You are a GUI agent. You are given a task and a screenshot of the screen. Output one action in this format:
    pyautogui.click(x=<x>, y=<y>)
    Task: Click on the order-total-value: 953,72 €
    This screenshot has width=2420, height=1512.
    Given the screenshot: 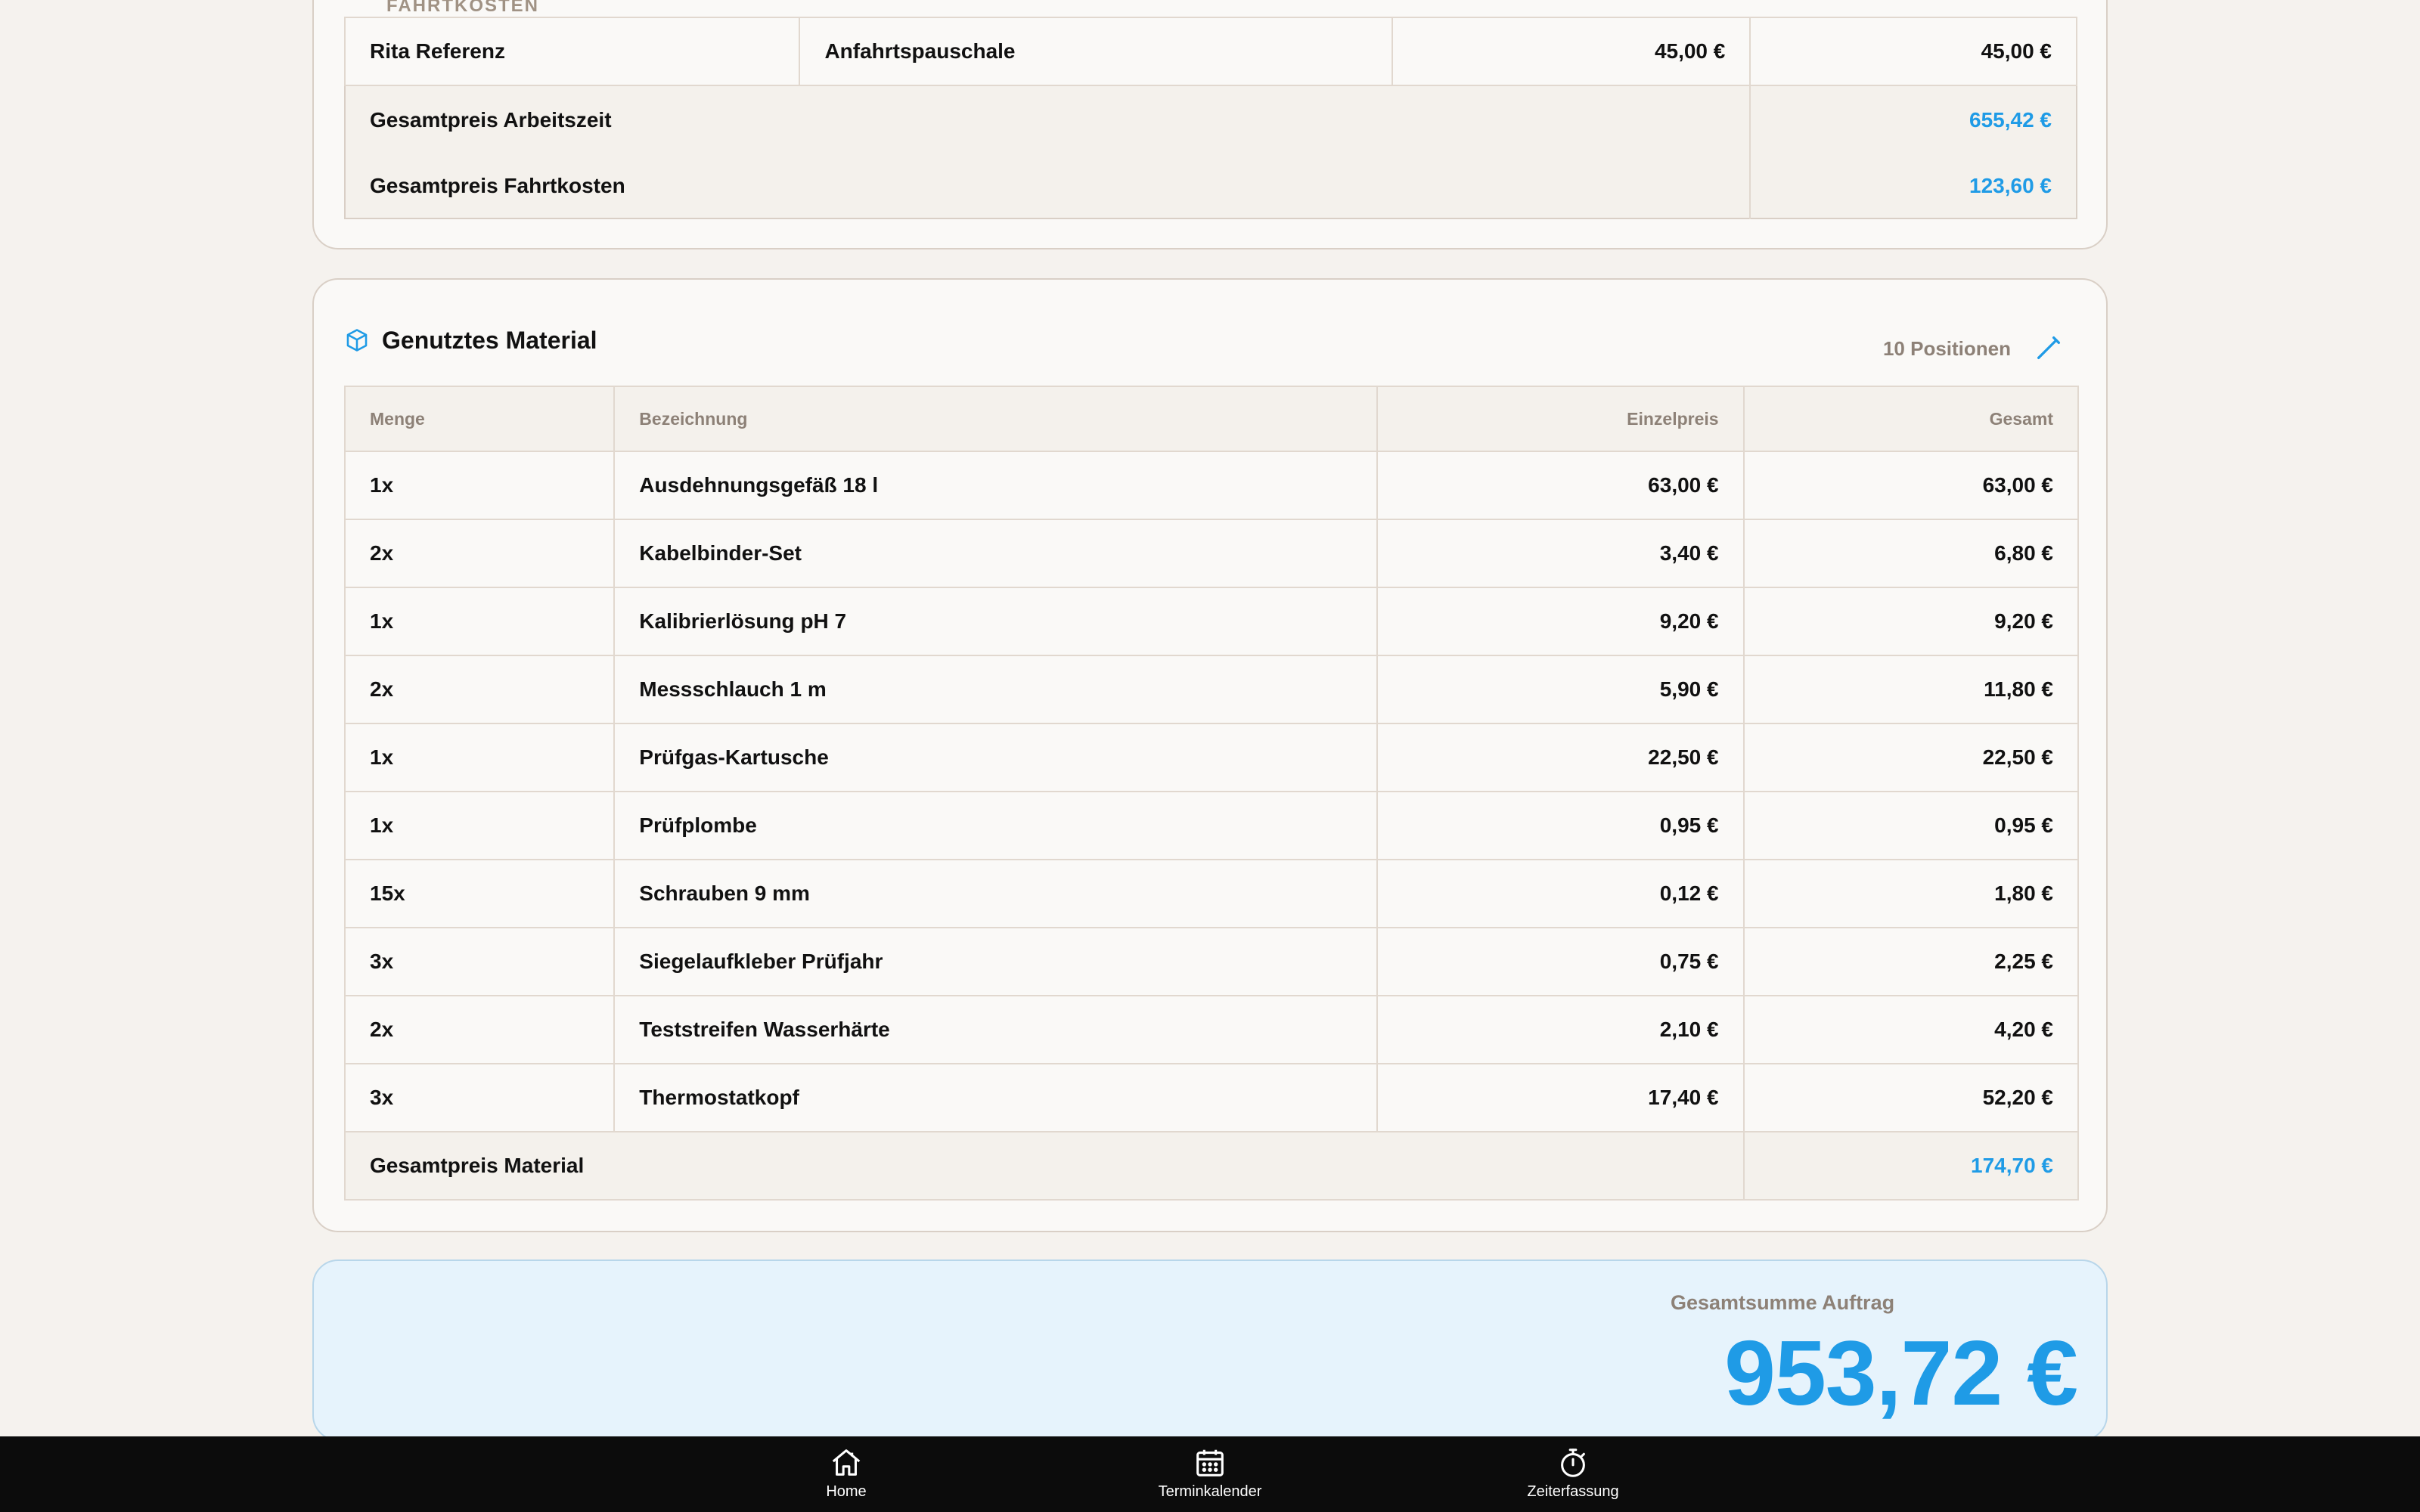 What is the action you would take?
    pyautogui.click(x=1901, y=1372)
    